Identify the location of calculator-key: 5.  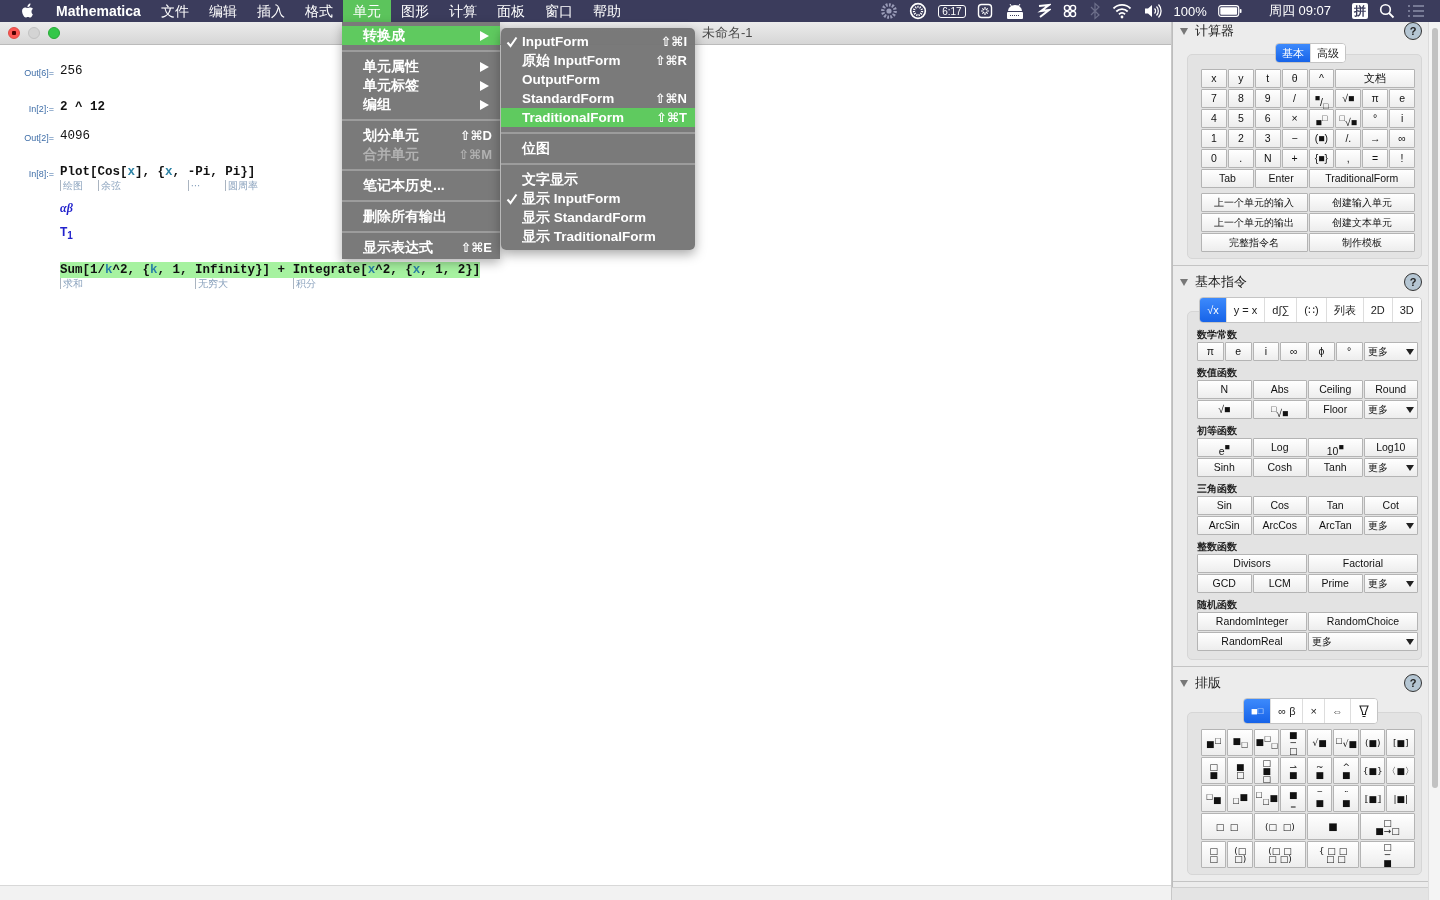
(1240, 118).